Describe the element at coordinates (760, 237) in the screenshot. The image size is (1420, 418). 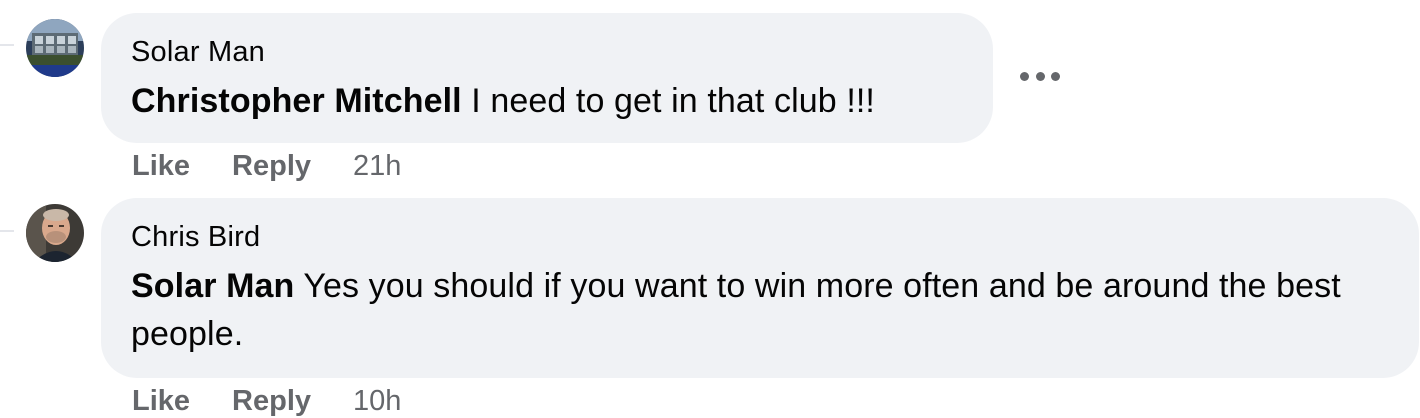
I see `comment-author: Chris Bird` at that location.